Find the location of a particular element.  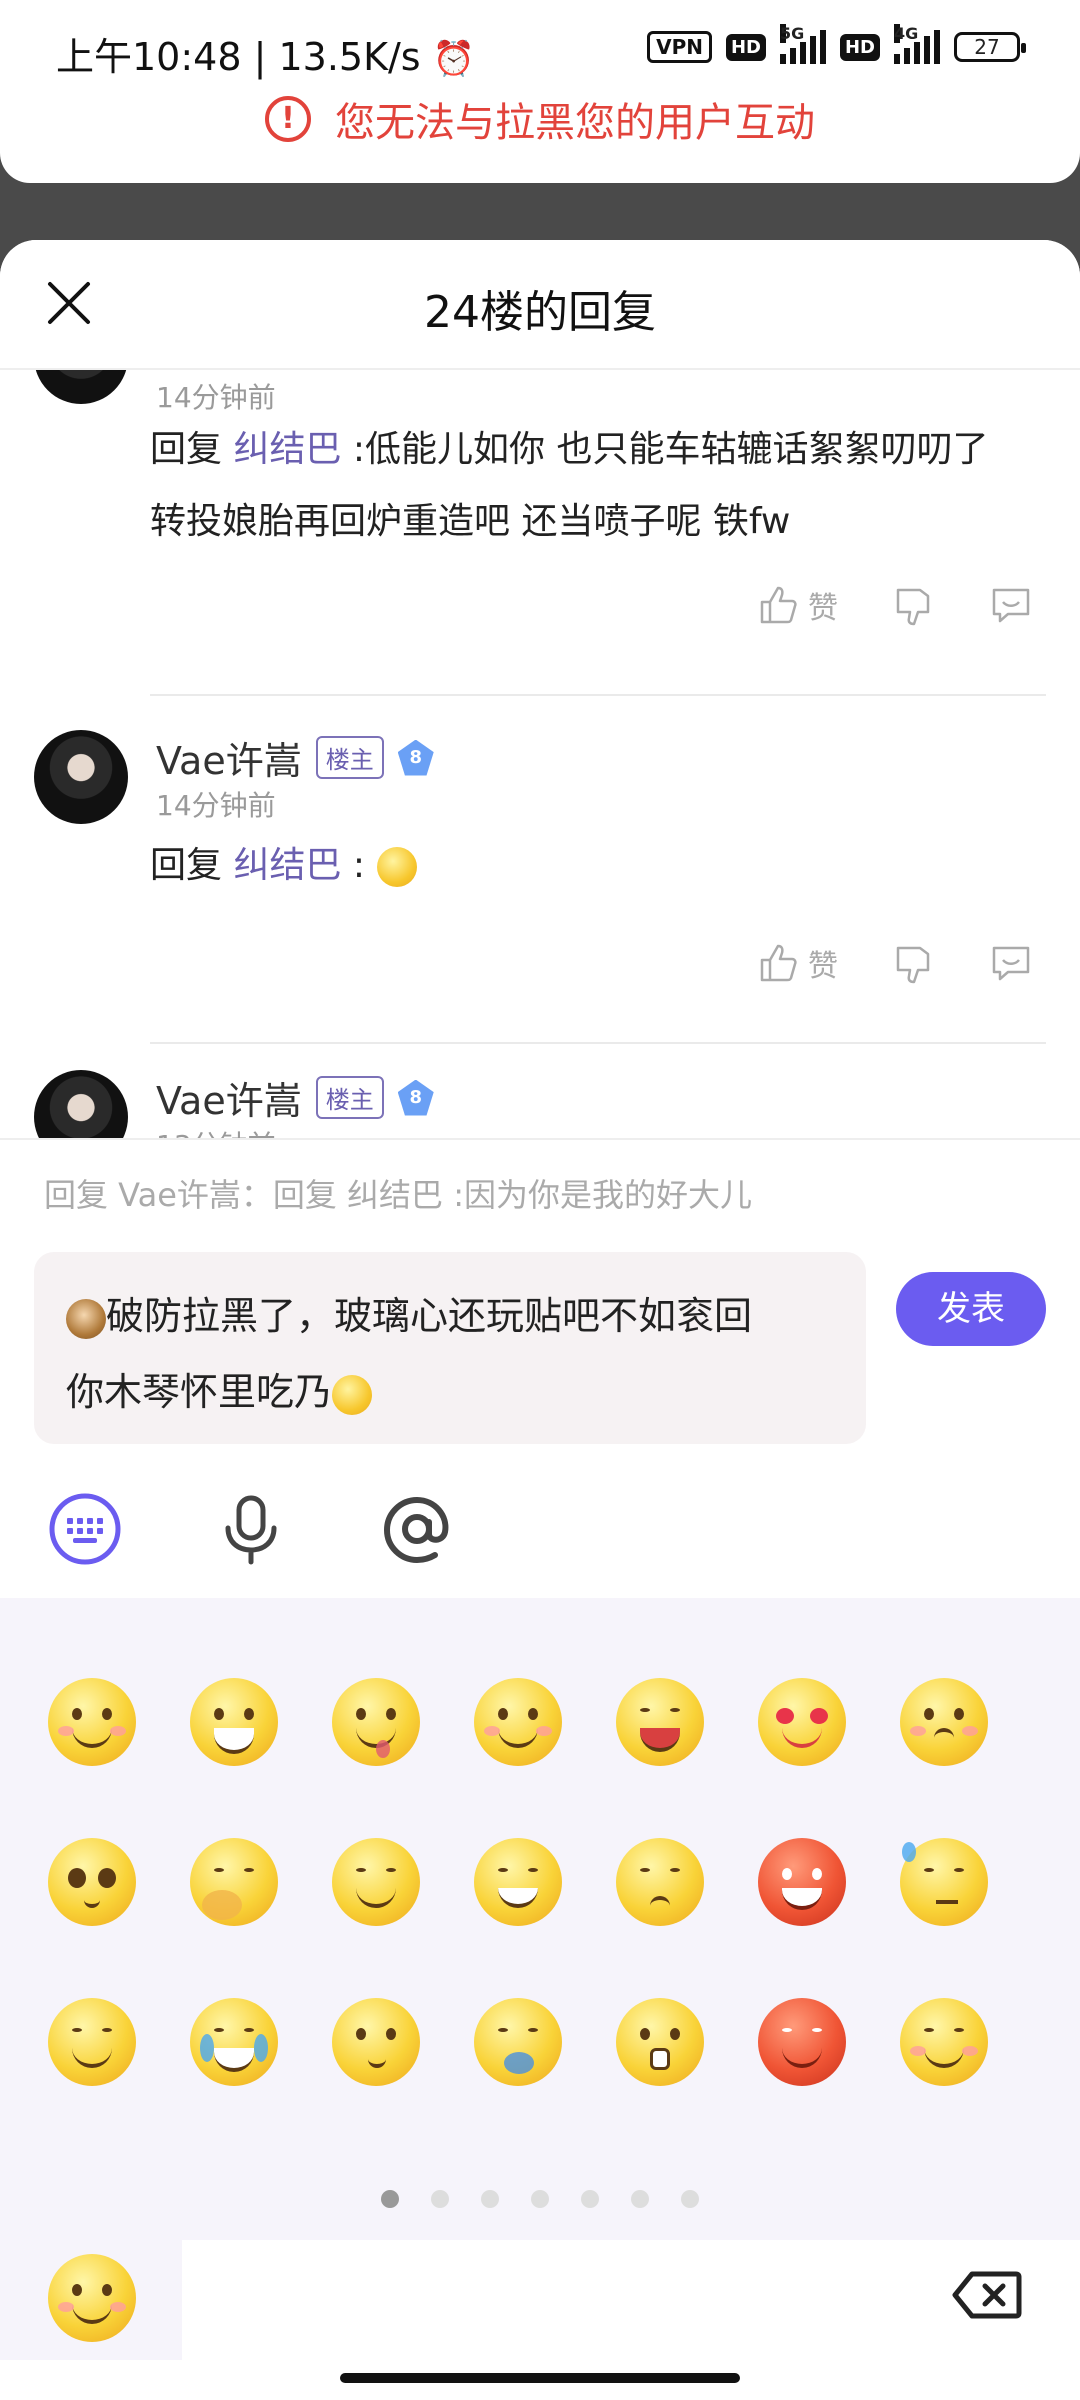

blocked-toast: ! 您无法与拉黑您的用户互动 is located at coordinates (540, 119).